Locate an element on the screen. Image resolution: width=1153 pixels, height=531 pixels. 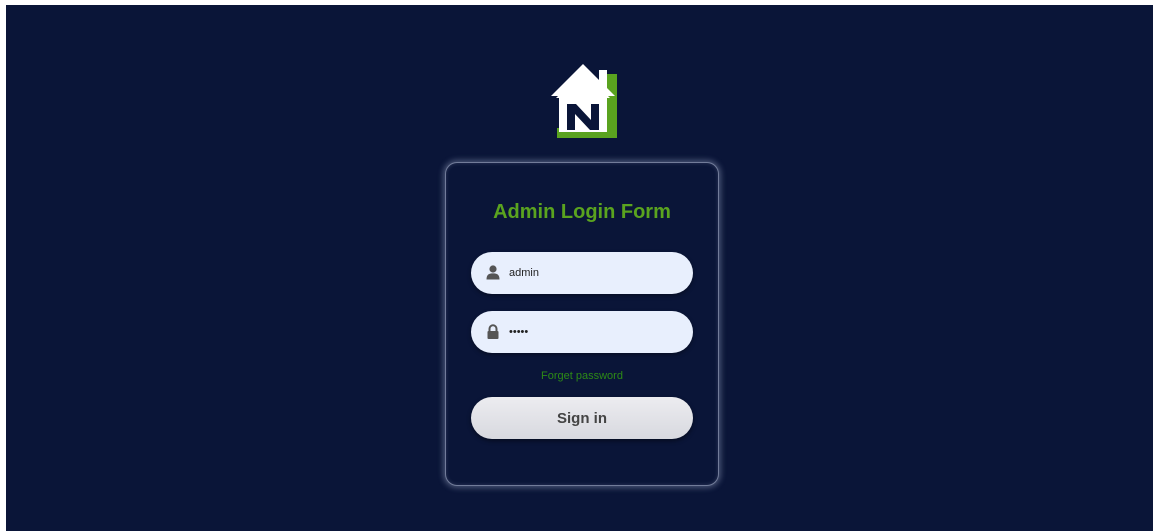
username-field is located at coordinates (582, 273).